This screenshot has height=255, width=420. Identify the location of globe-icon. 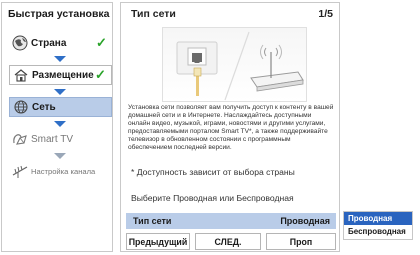
(20, 43).